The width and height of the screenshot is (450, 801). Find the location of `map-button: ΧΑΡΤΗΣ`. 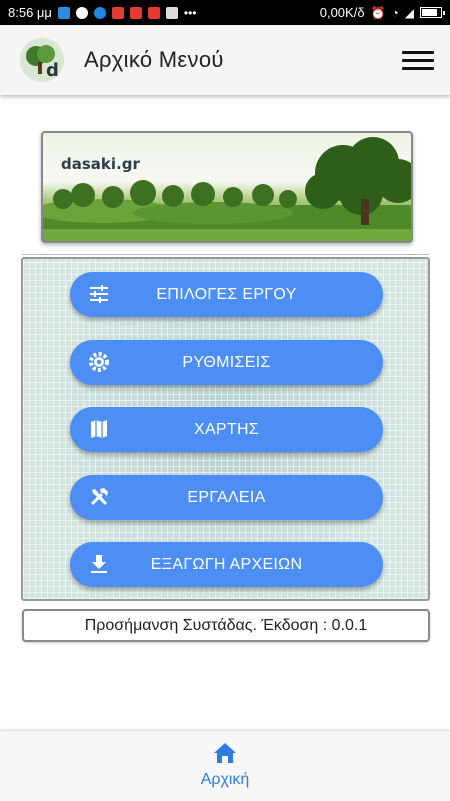

map-button: ΧΑΡΤΗΣ is located at coordinates (226, 429).